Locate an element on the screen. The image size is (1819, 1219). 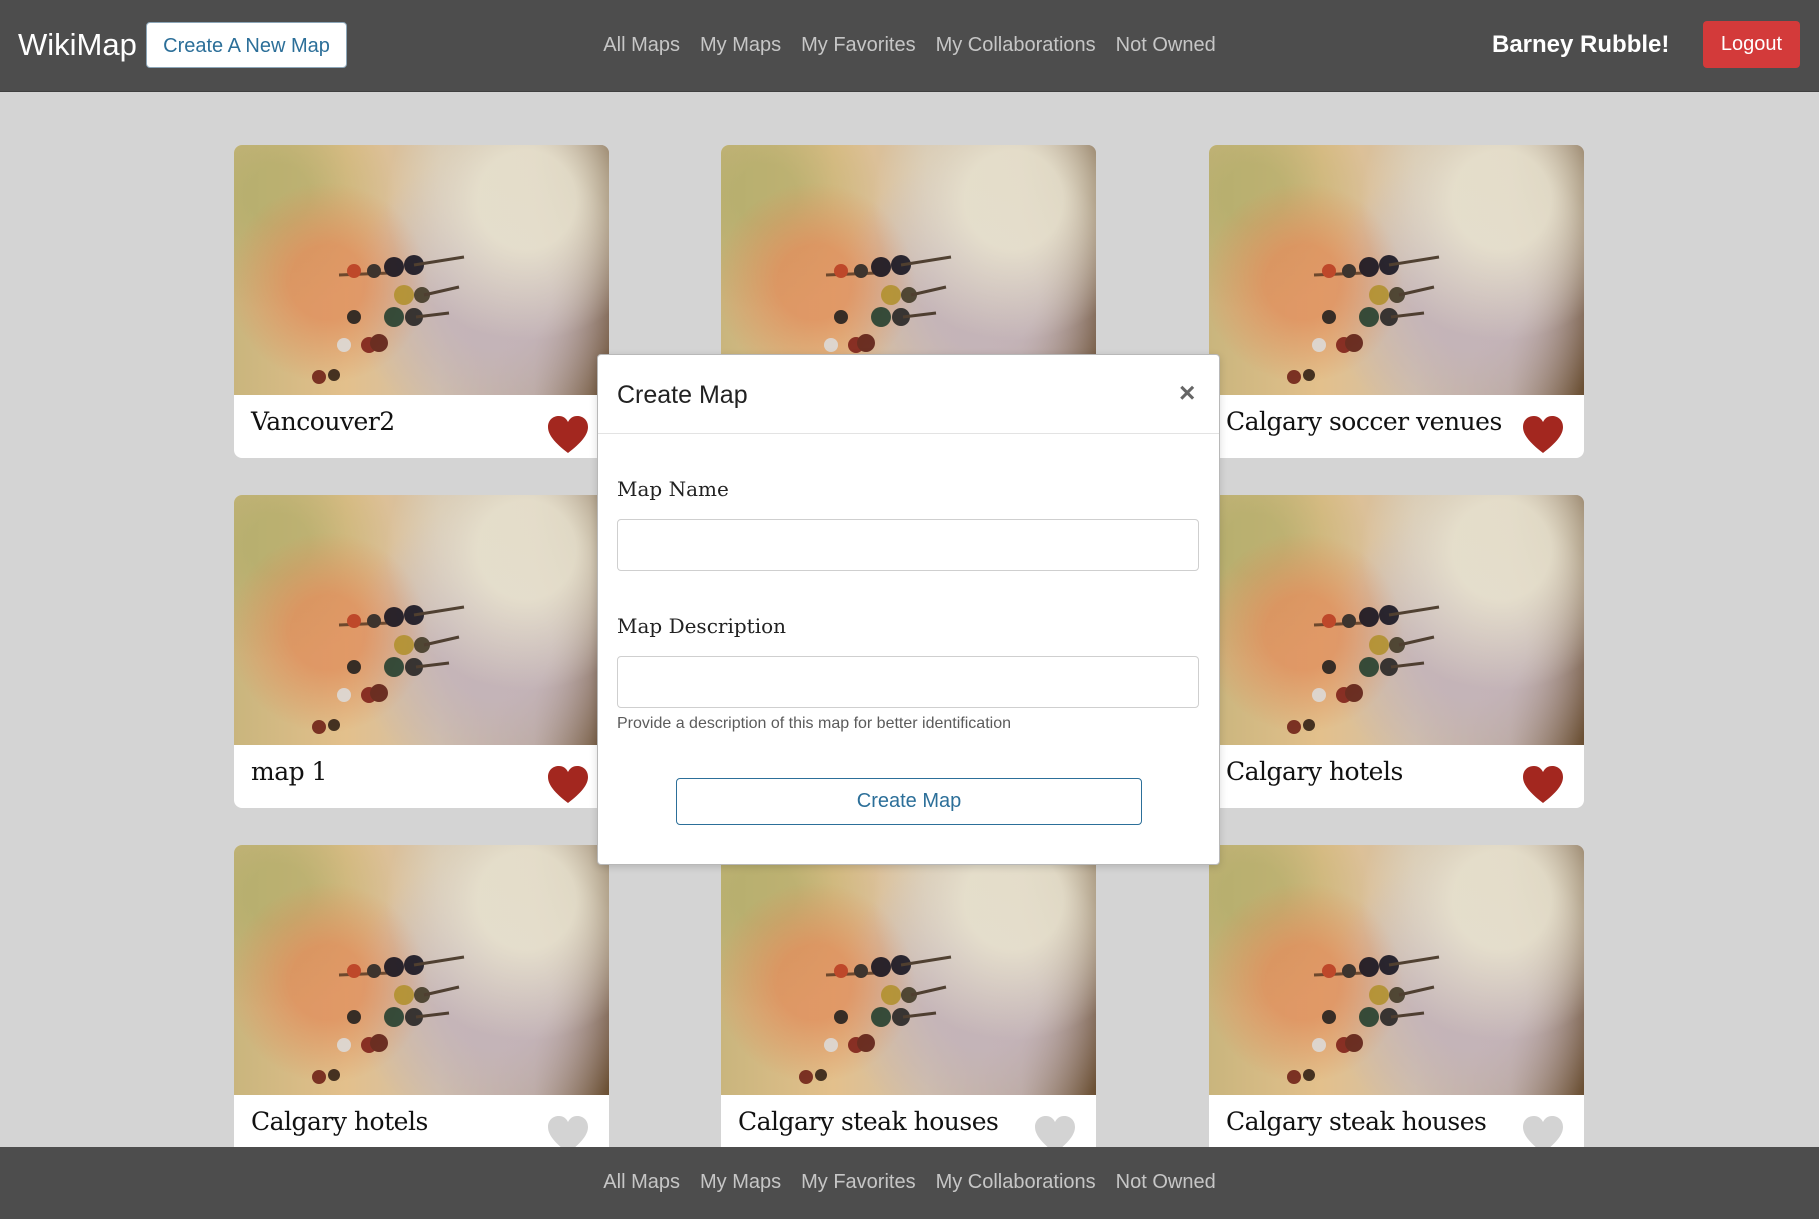
nav-not-owned: Not Owned is located at coordinates (1166, 47).